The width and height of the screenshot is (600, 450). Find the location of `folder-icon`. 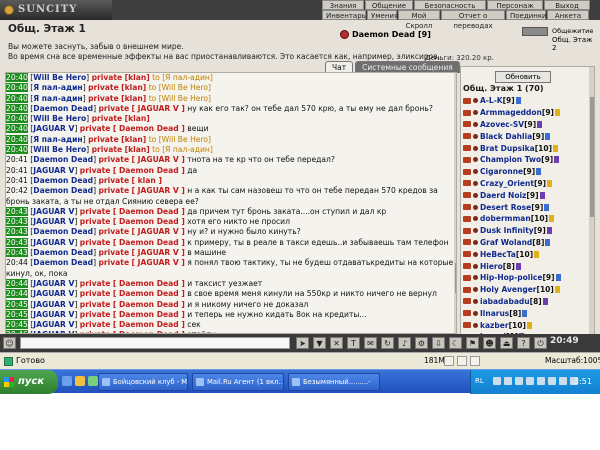

folder-icon is located at coordinates (80, 381).